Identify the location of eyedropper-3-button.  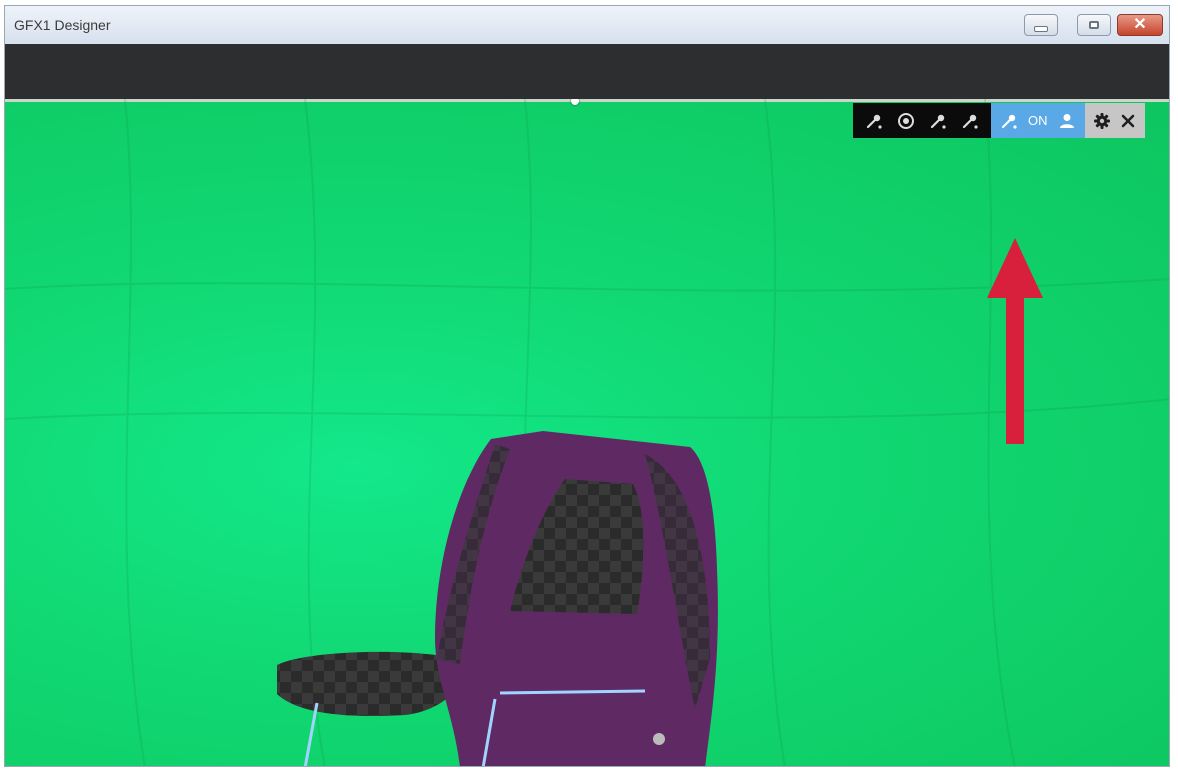
(970, 120).